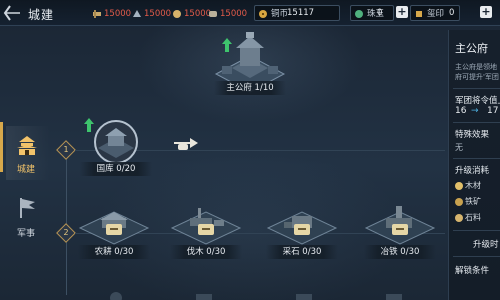  Describe the element at coordinates (297, 13) in the screenshot. I see `copper-coin-display: 铜币 15117` at that location.